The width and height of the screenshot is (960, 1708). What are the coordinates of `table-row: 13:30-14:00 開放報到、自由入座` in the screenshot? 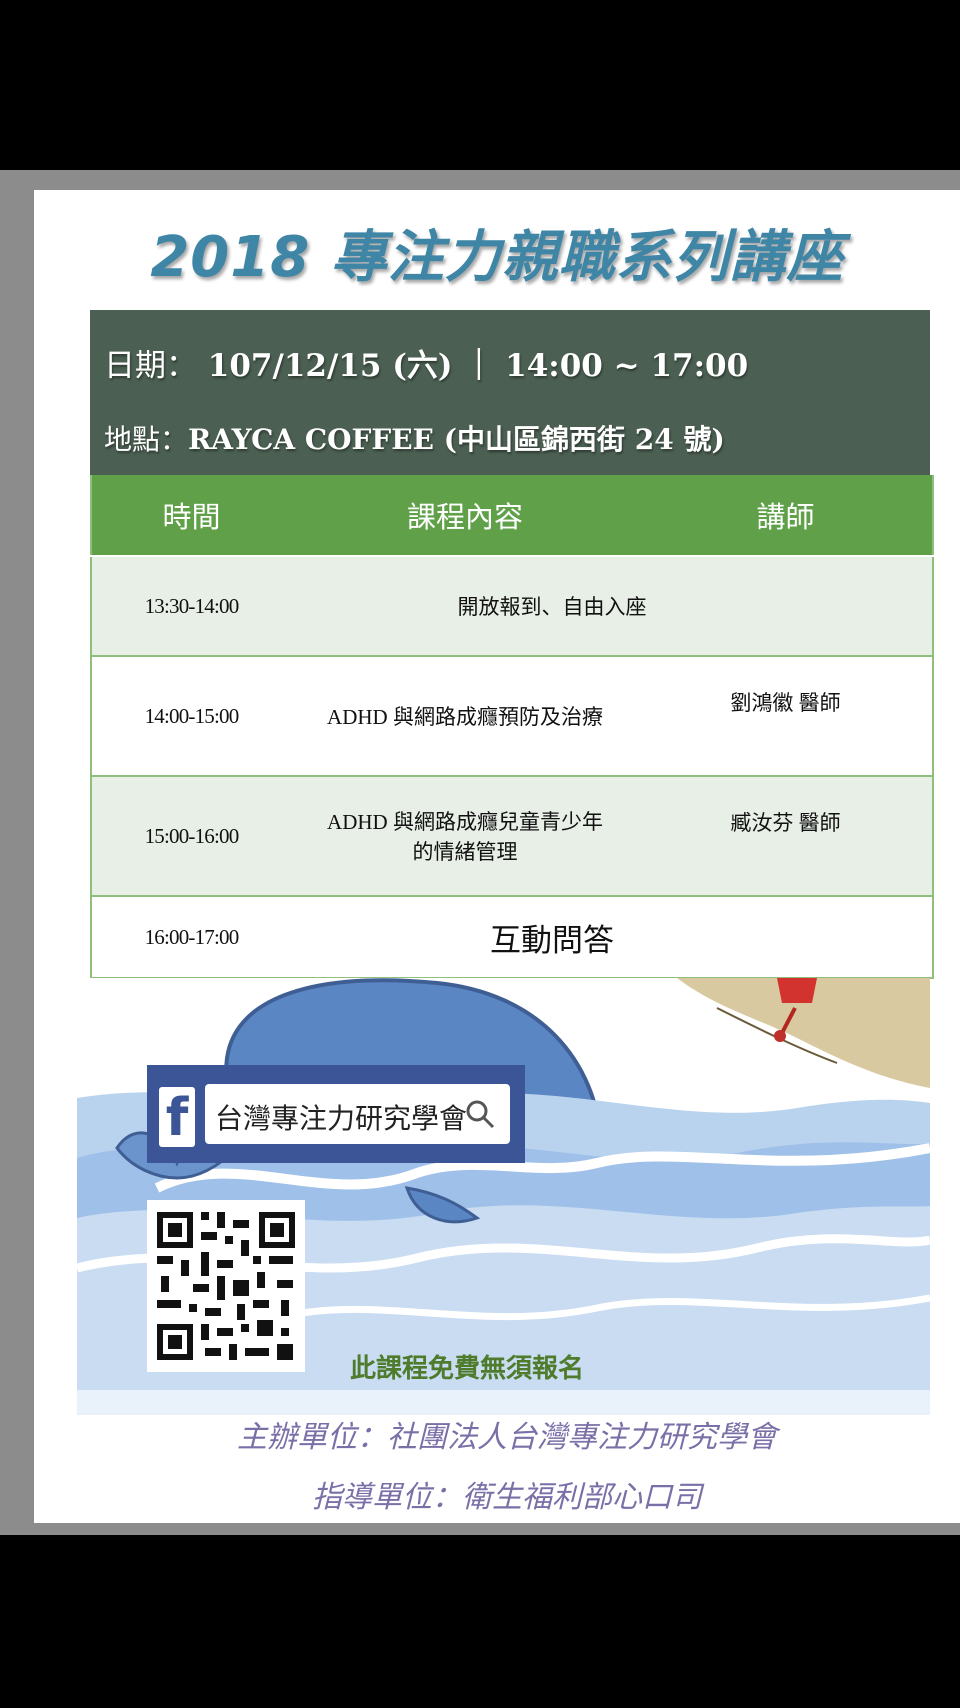 It's located at (512, 605).